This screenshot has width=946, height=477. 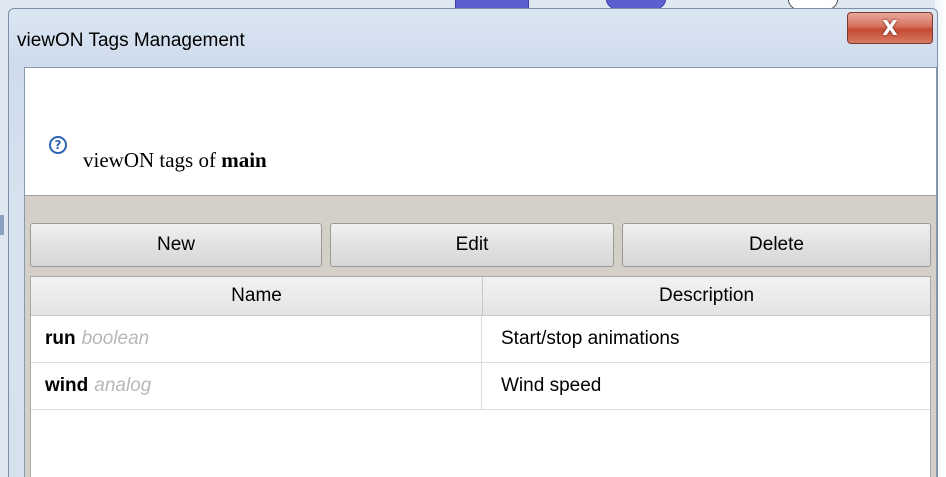 I want to click on close-button: X, so click(x=890, y=28).